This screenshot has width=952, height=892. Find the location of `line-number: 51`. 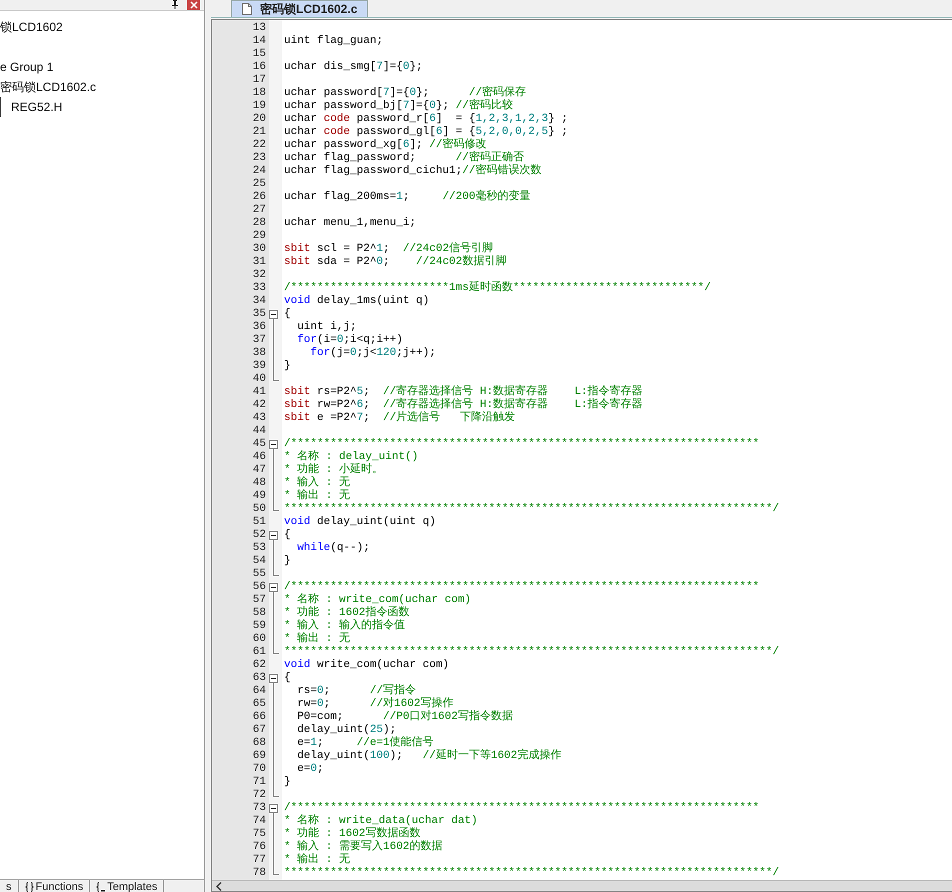

line-number: 51 is located at coordinates (259, 522).